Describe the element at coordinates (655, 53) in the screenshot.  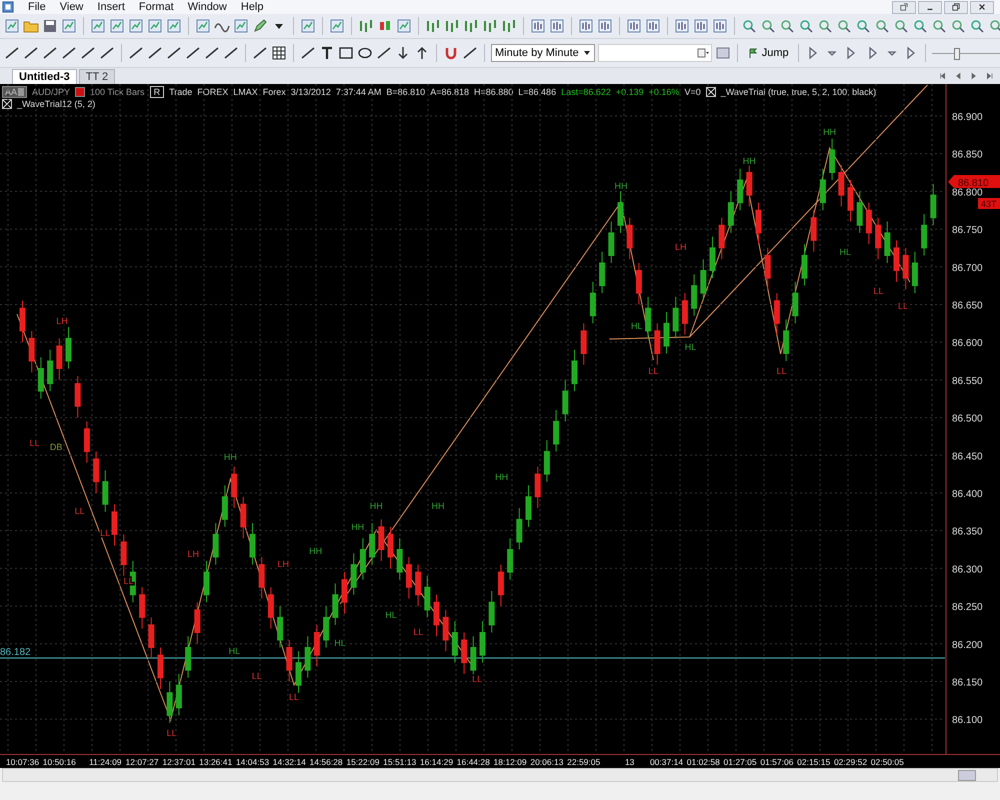
I see `symbol-field` at that location.